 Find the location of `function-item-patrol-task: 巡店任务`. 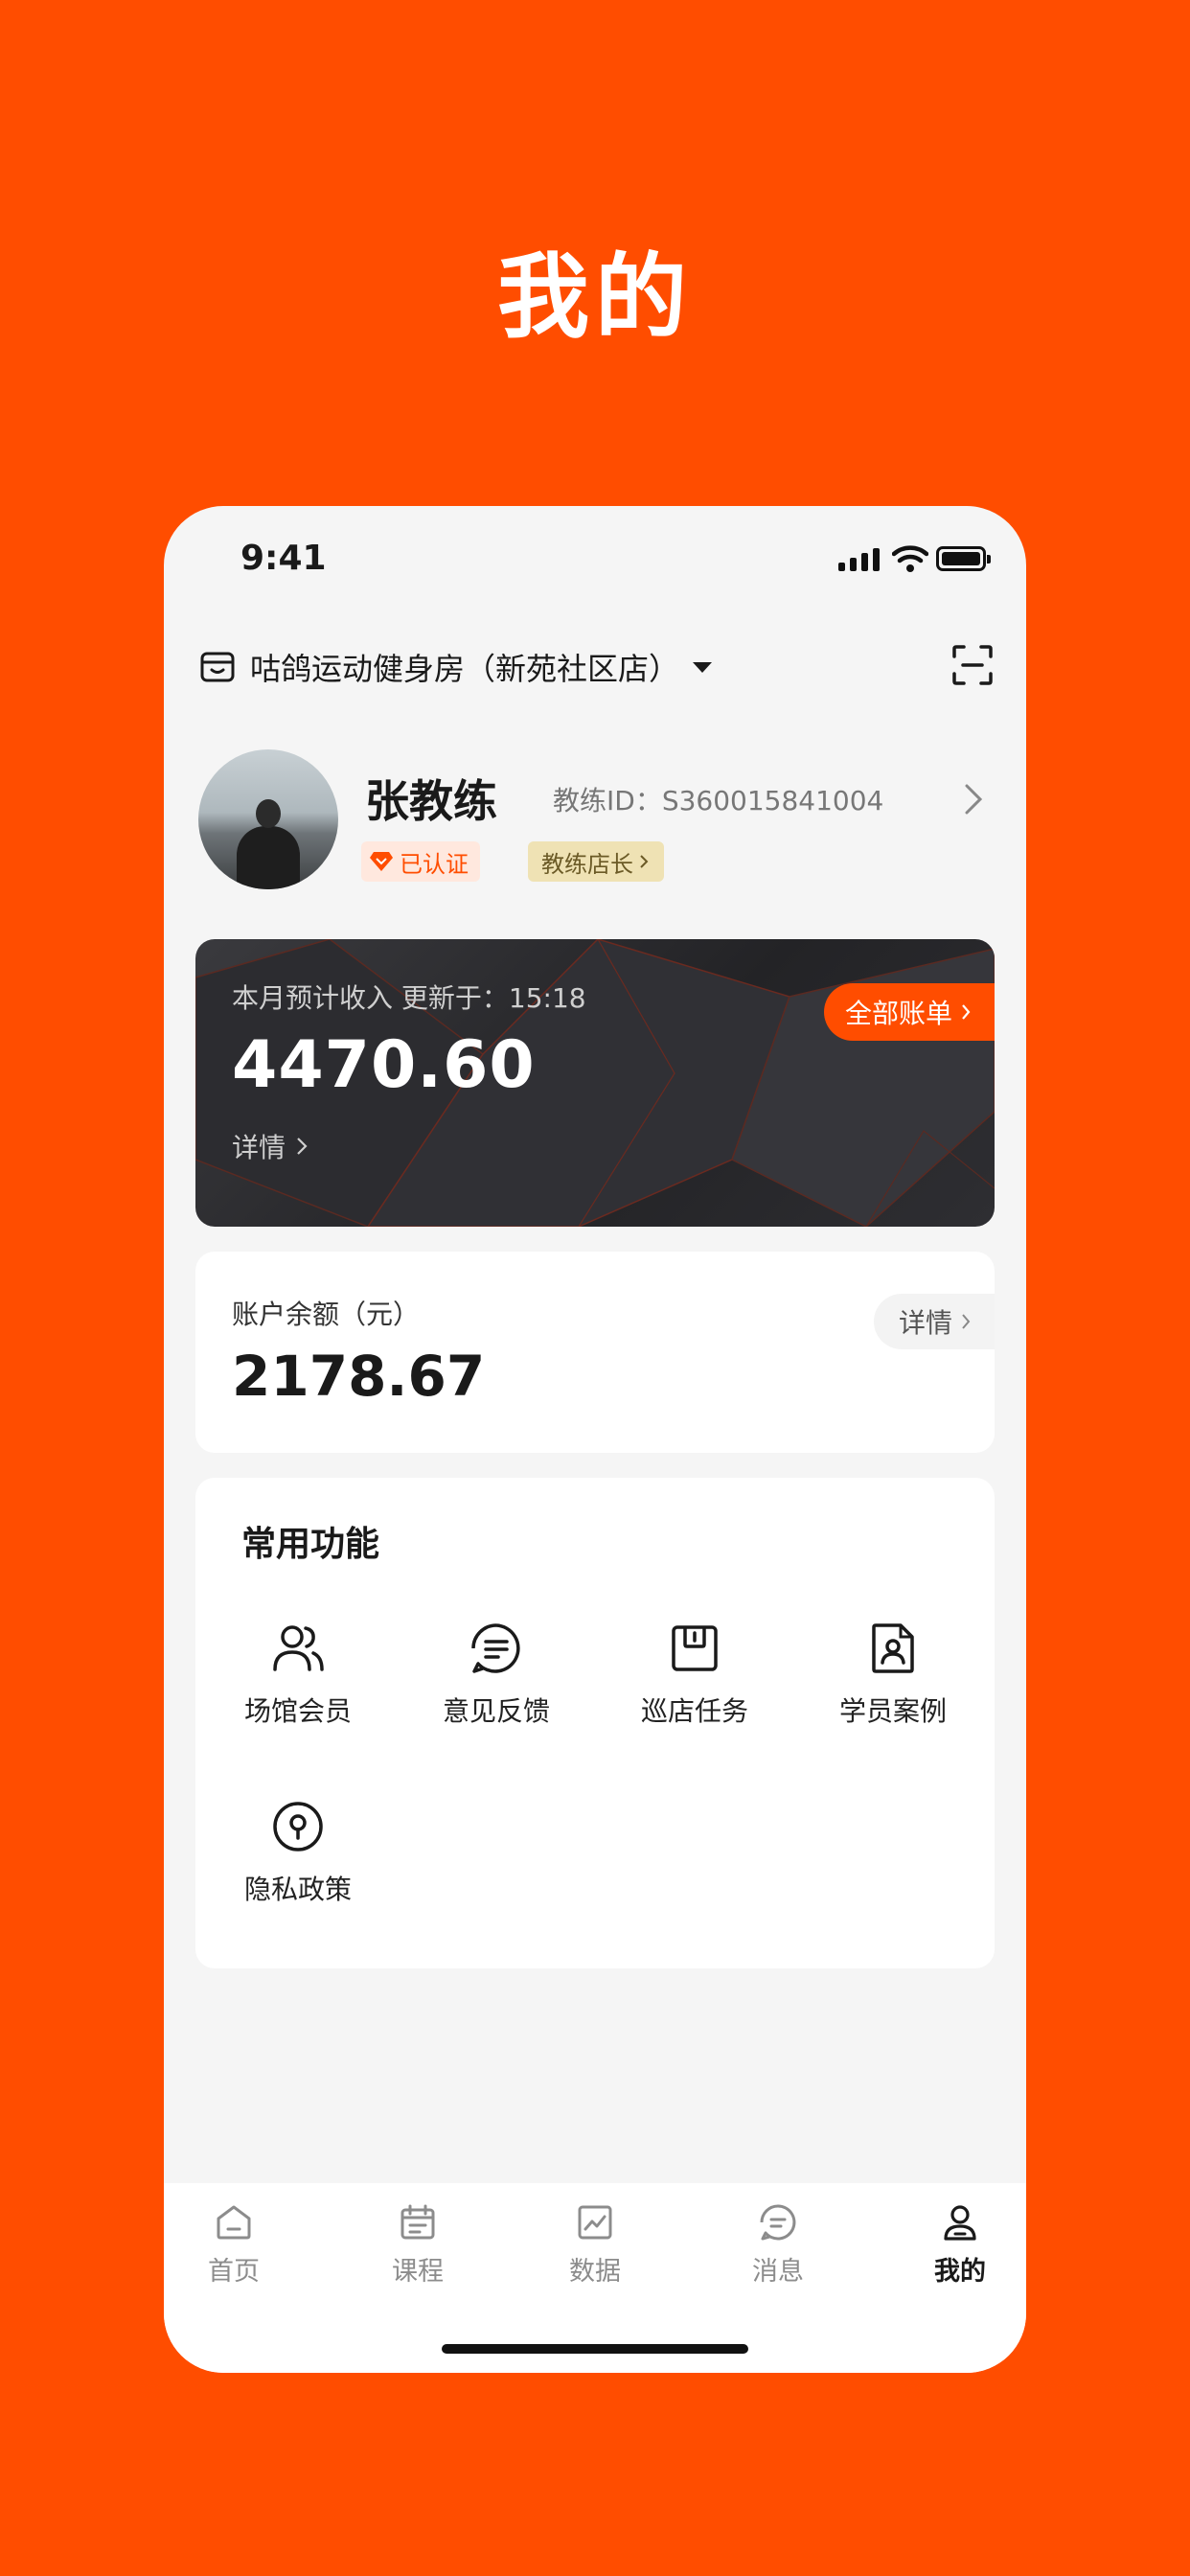

function-item-patrol-task: 巡店任务 is located at coordinates (695, 1674).